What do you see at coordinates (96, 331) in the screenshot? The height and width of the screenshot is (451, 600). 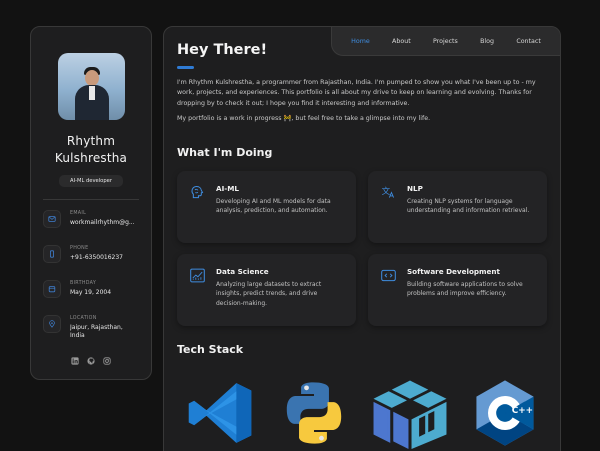 I see `location-value: Jaipur, Rajasthan, India` at bounding box center [96, 331].